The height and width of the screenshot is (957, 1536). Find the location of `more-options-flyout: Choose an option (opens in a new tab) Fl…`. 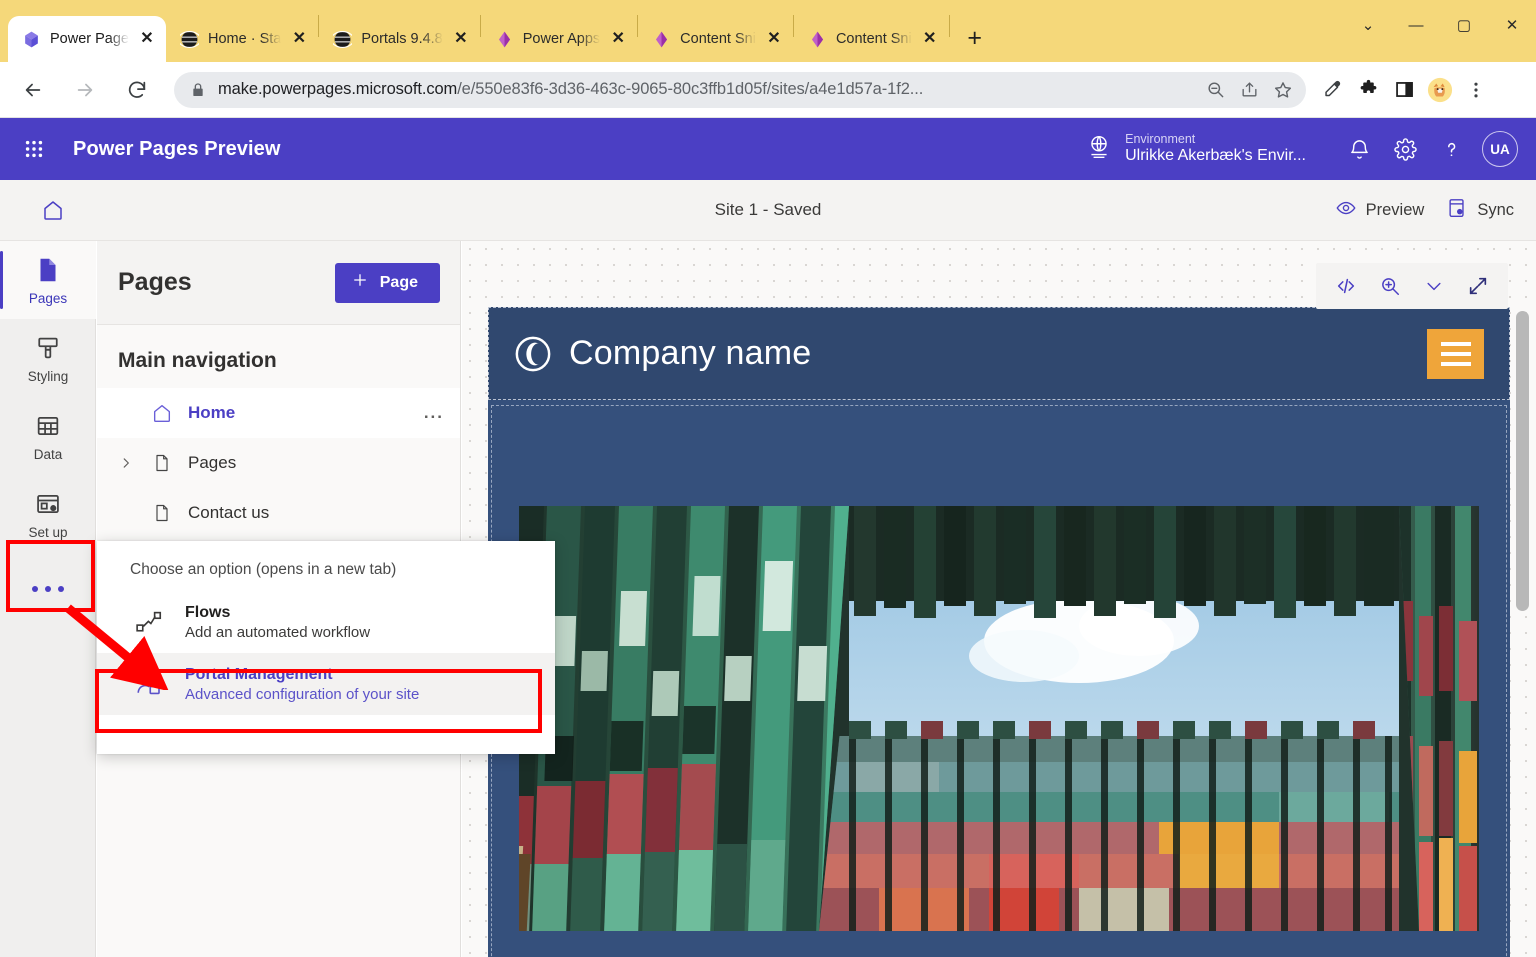

more-options-flyout: Choose an option (opens in a new tab) Fl… is located at coordinates (326, 647).